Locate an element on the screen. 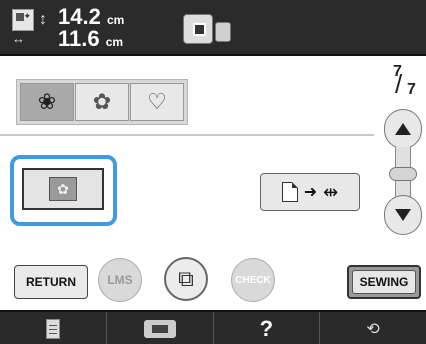 The width and height of the screenshot is (426, 344). saved-pattern-button: ✿ is located at coordinates (63, 189).